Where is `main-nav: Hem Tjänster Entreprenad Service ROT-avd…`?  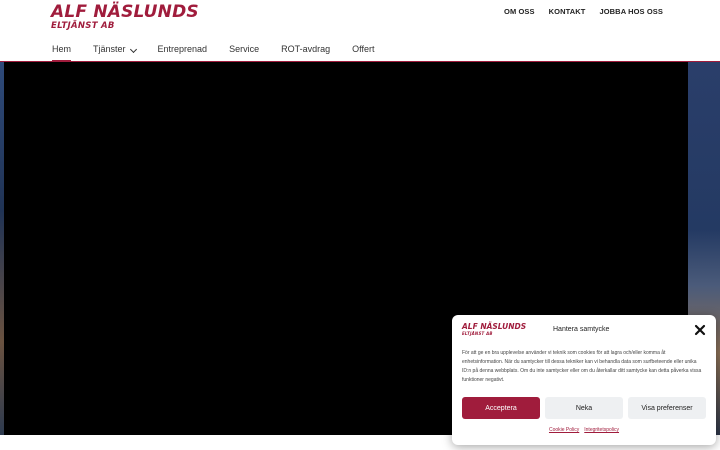 main-nav: Hem Tjänster Entreprenad Service ROT-avd… is located at coordinates (224, 53).